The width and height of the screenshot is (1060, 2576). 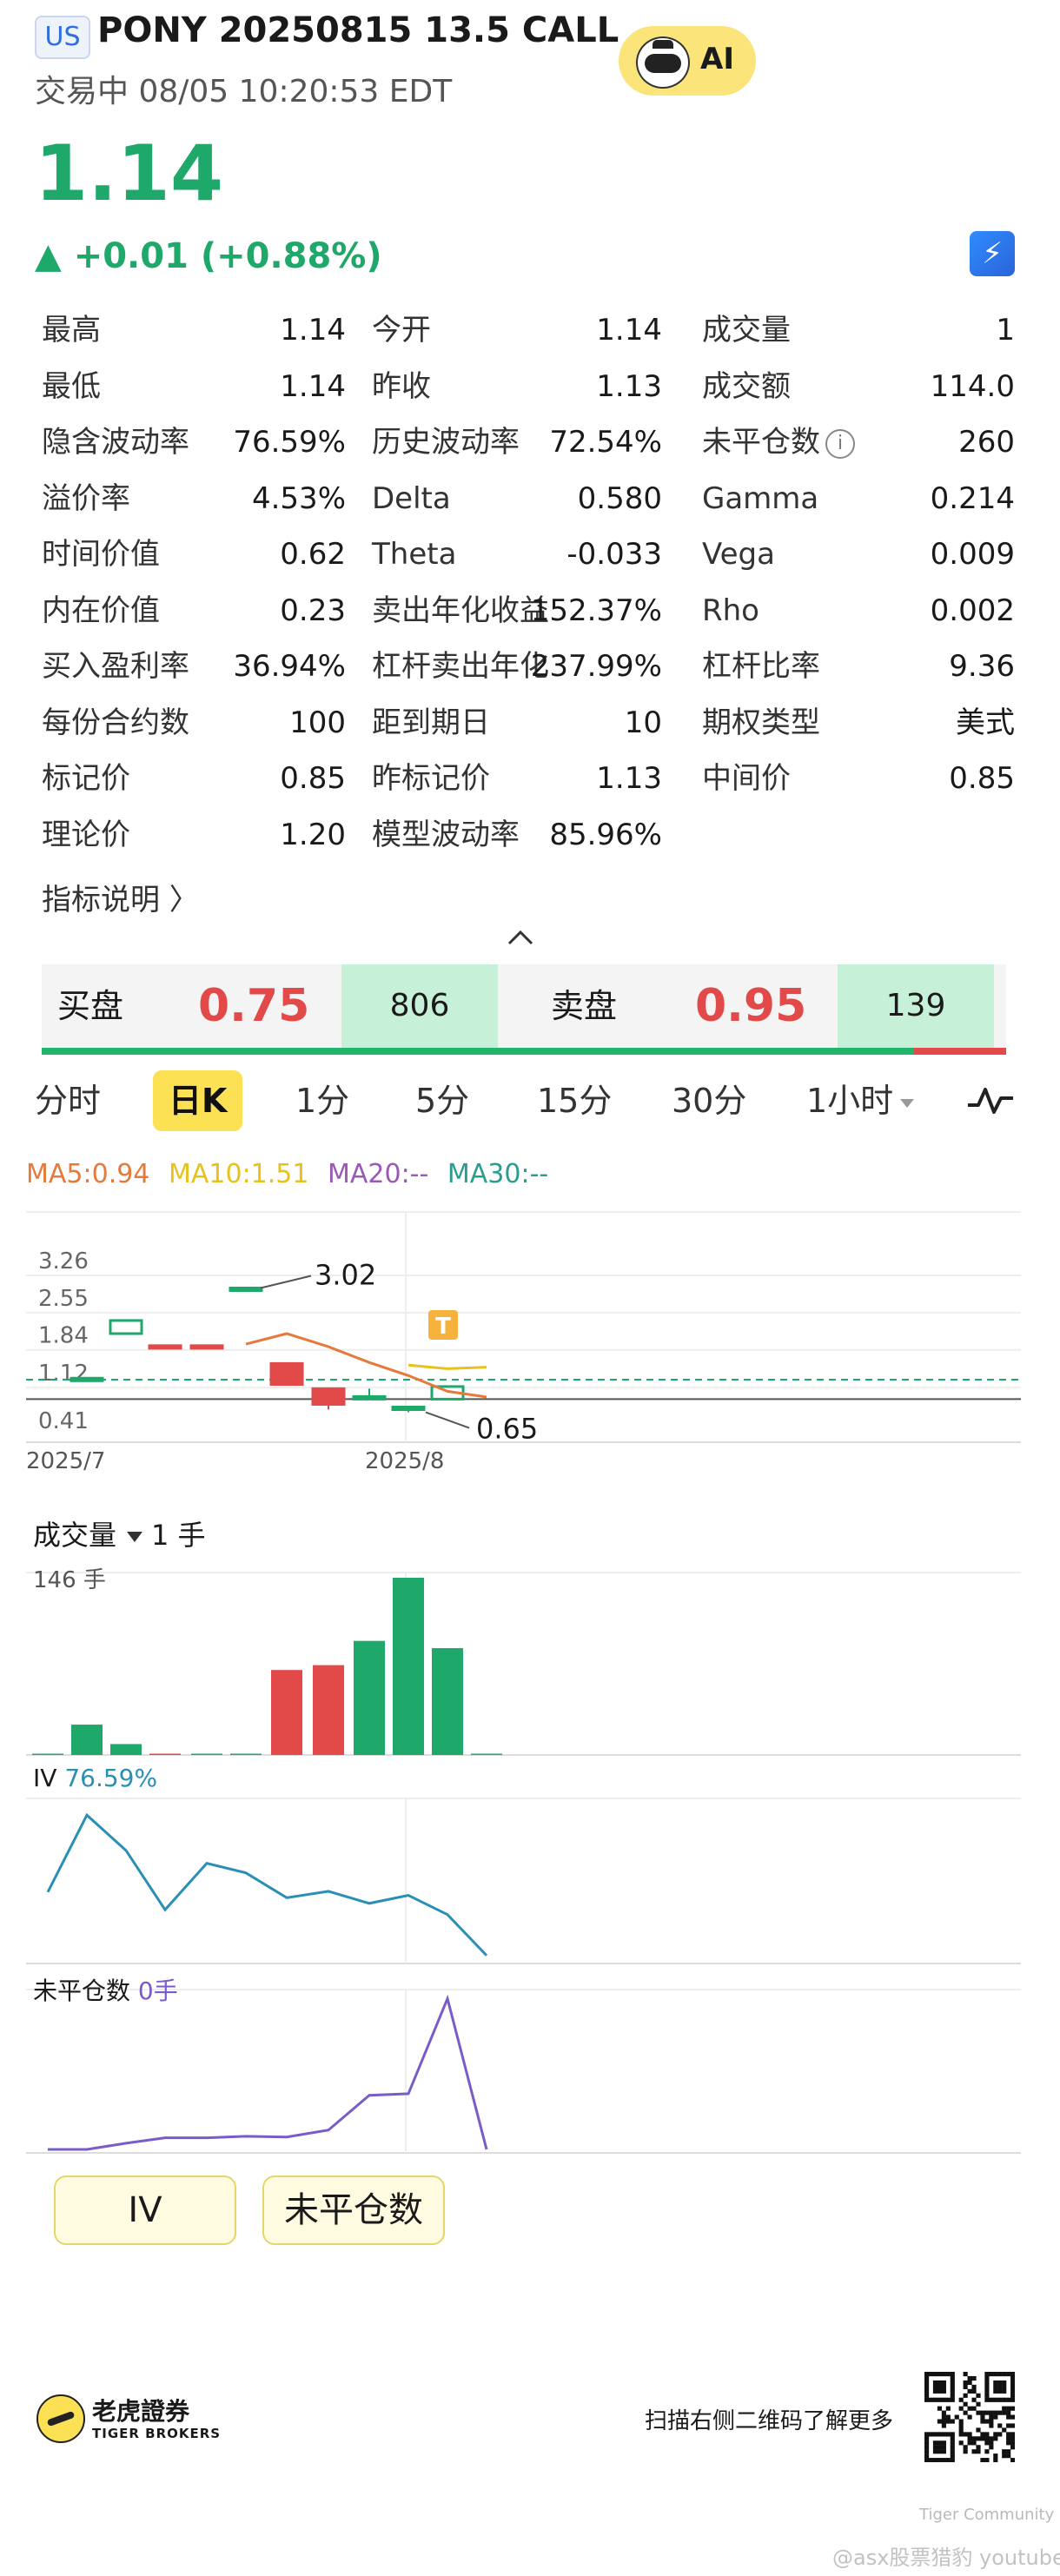 I want to click on stat-label-text: 昨标记价, so click(x=431, y=778).